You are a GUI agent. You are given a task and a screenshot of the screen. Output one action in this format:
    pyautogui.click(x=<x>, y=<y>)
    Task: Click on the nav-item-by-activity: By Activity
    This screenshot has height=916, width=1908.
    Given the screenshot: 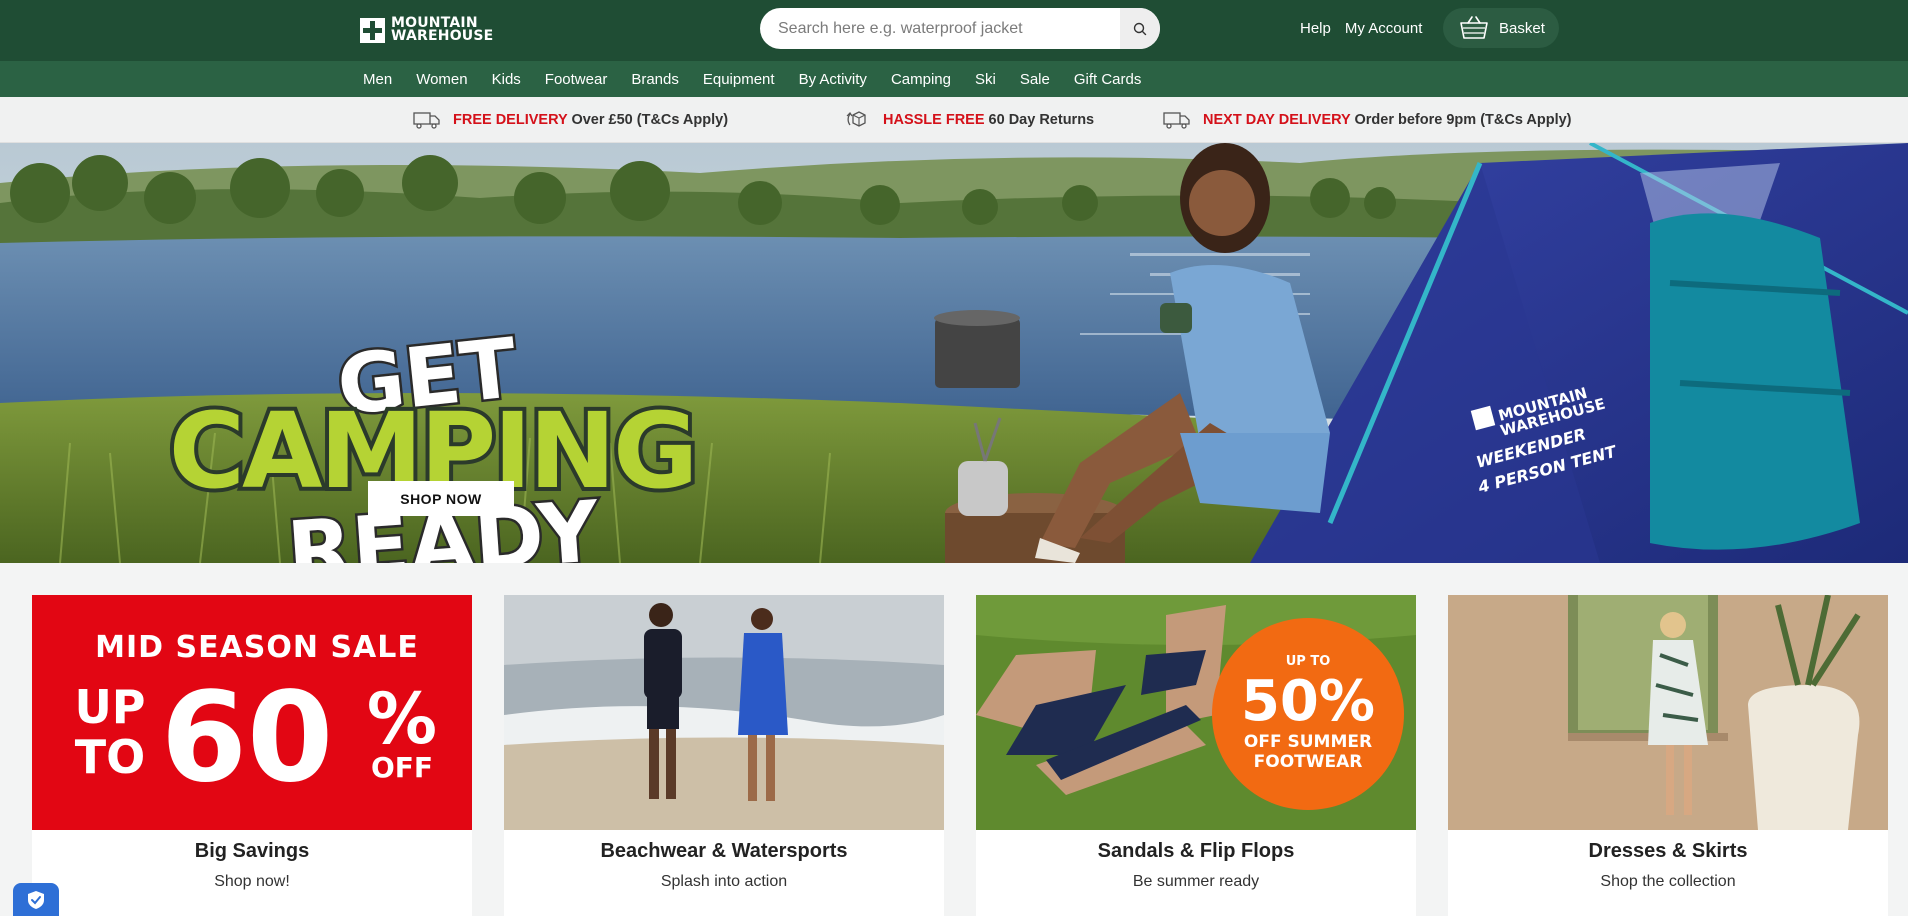 What is the action you would take?
    pyautogui.click(x=833, y=79)
    